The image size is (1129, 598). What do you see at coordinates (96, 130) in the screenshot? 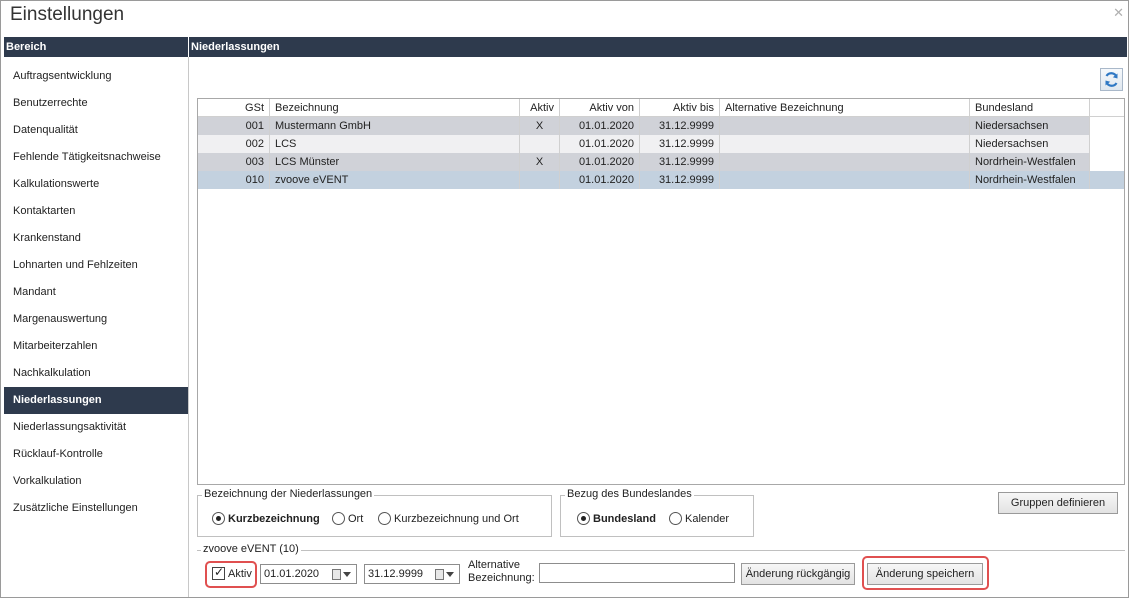
I see `sidebar-item: Datenqualität` at bounding box center [96, 130].